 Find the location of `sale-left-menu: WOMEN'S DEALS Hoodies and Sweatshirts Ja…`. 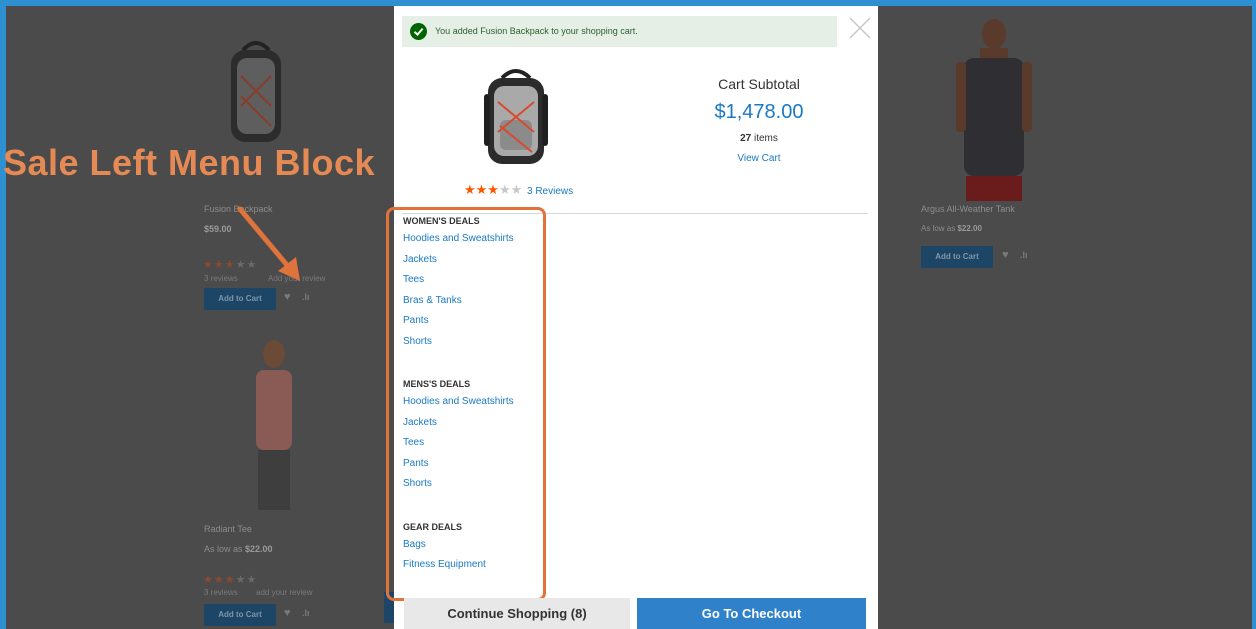

sale-left-menu: WOMEN'S DEALS Hoodies and Sweatshirts Ja… is located at coordinates (458, 409).